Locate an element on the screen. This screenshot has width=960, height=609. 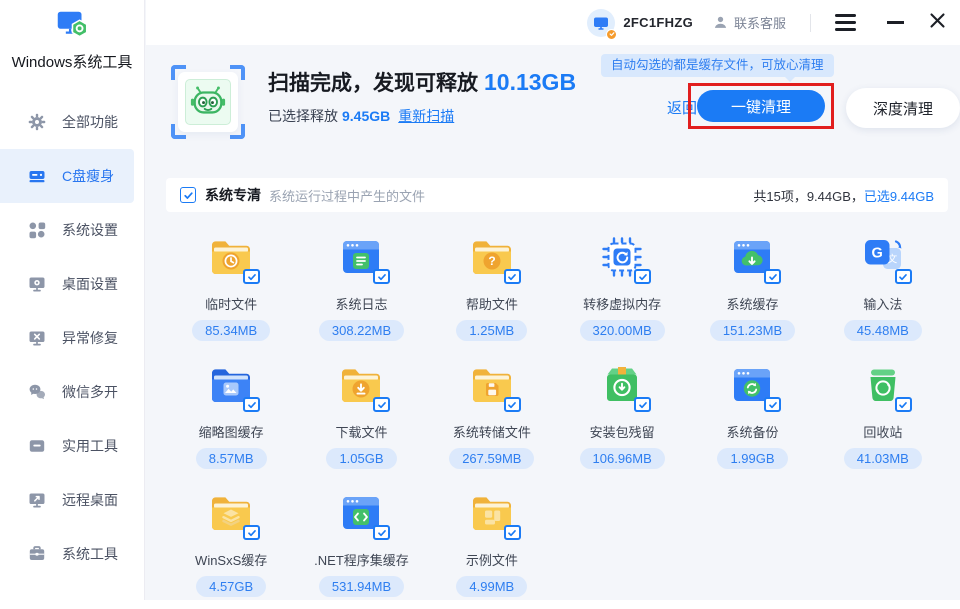
sidebar-item-utilities: 实用工具 is located at coordinates (72, 446).